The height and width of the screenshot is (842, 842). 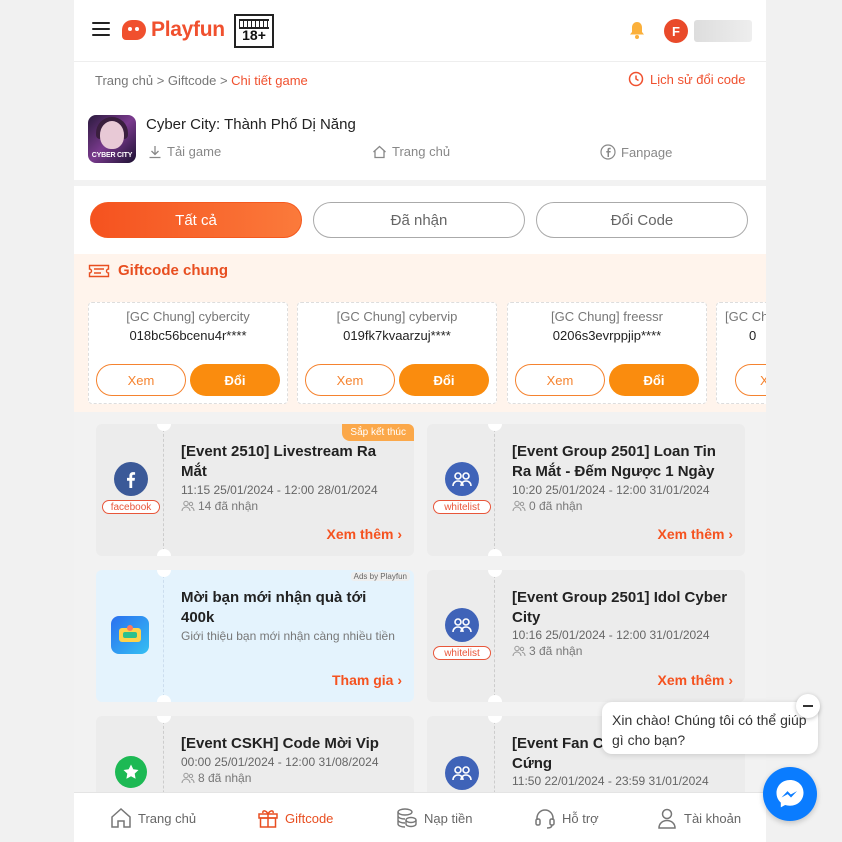 What do you see at coordinates (112, 155) in the screenshot?
I see `game-icon-text: CYBER CITY` at bounding box center [112, 155].